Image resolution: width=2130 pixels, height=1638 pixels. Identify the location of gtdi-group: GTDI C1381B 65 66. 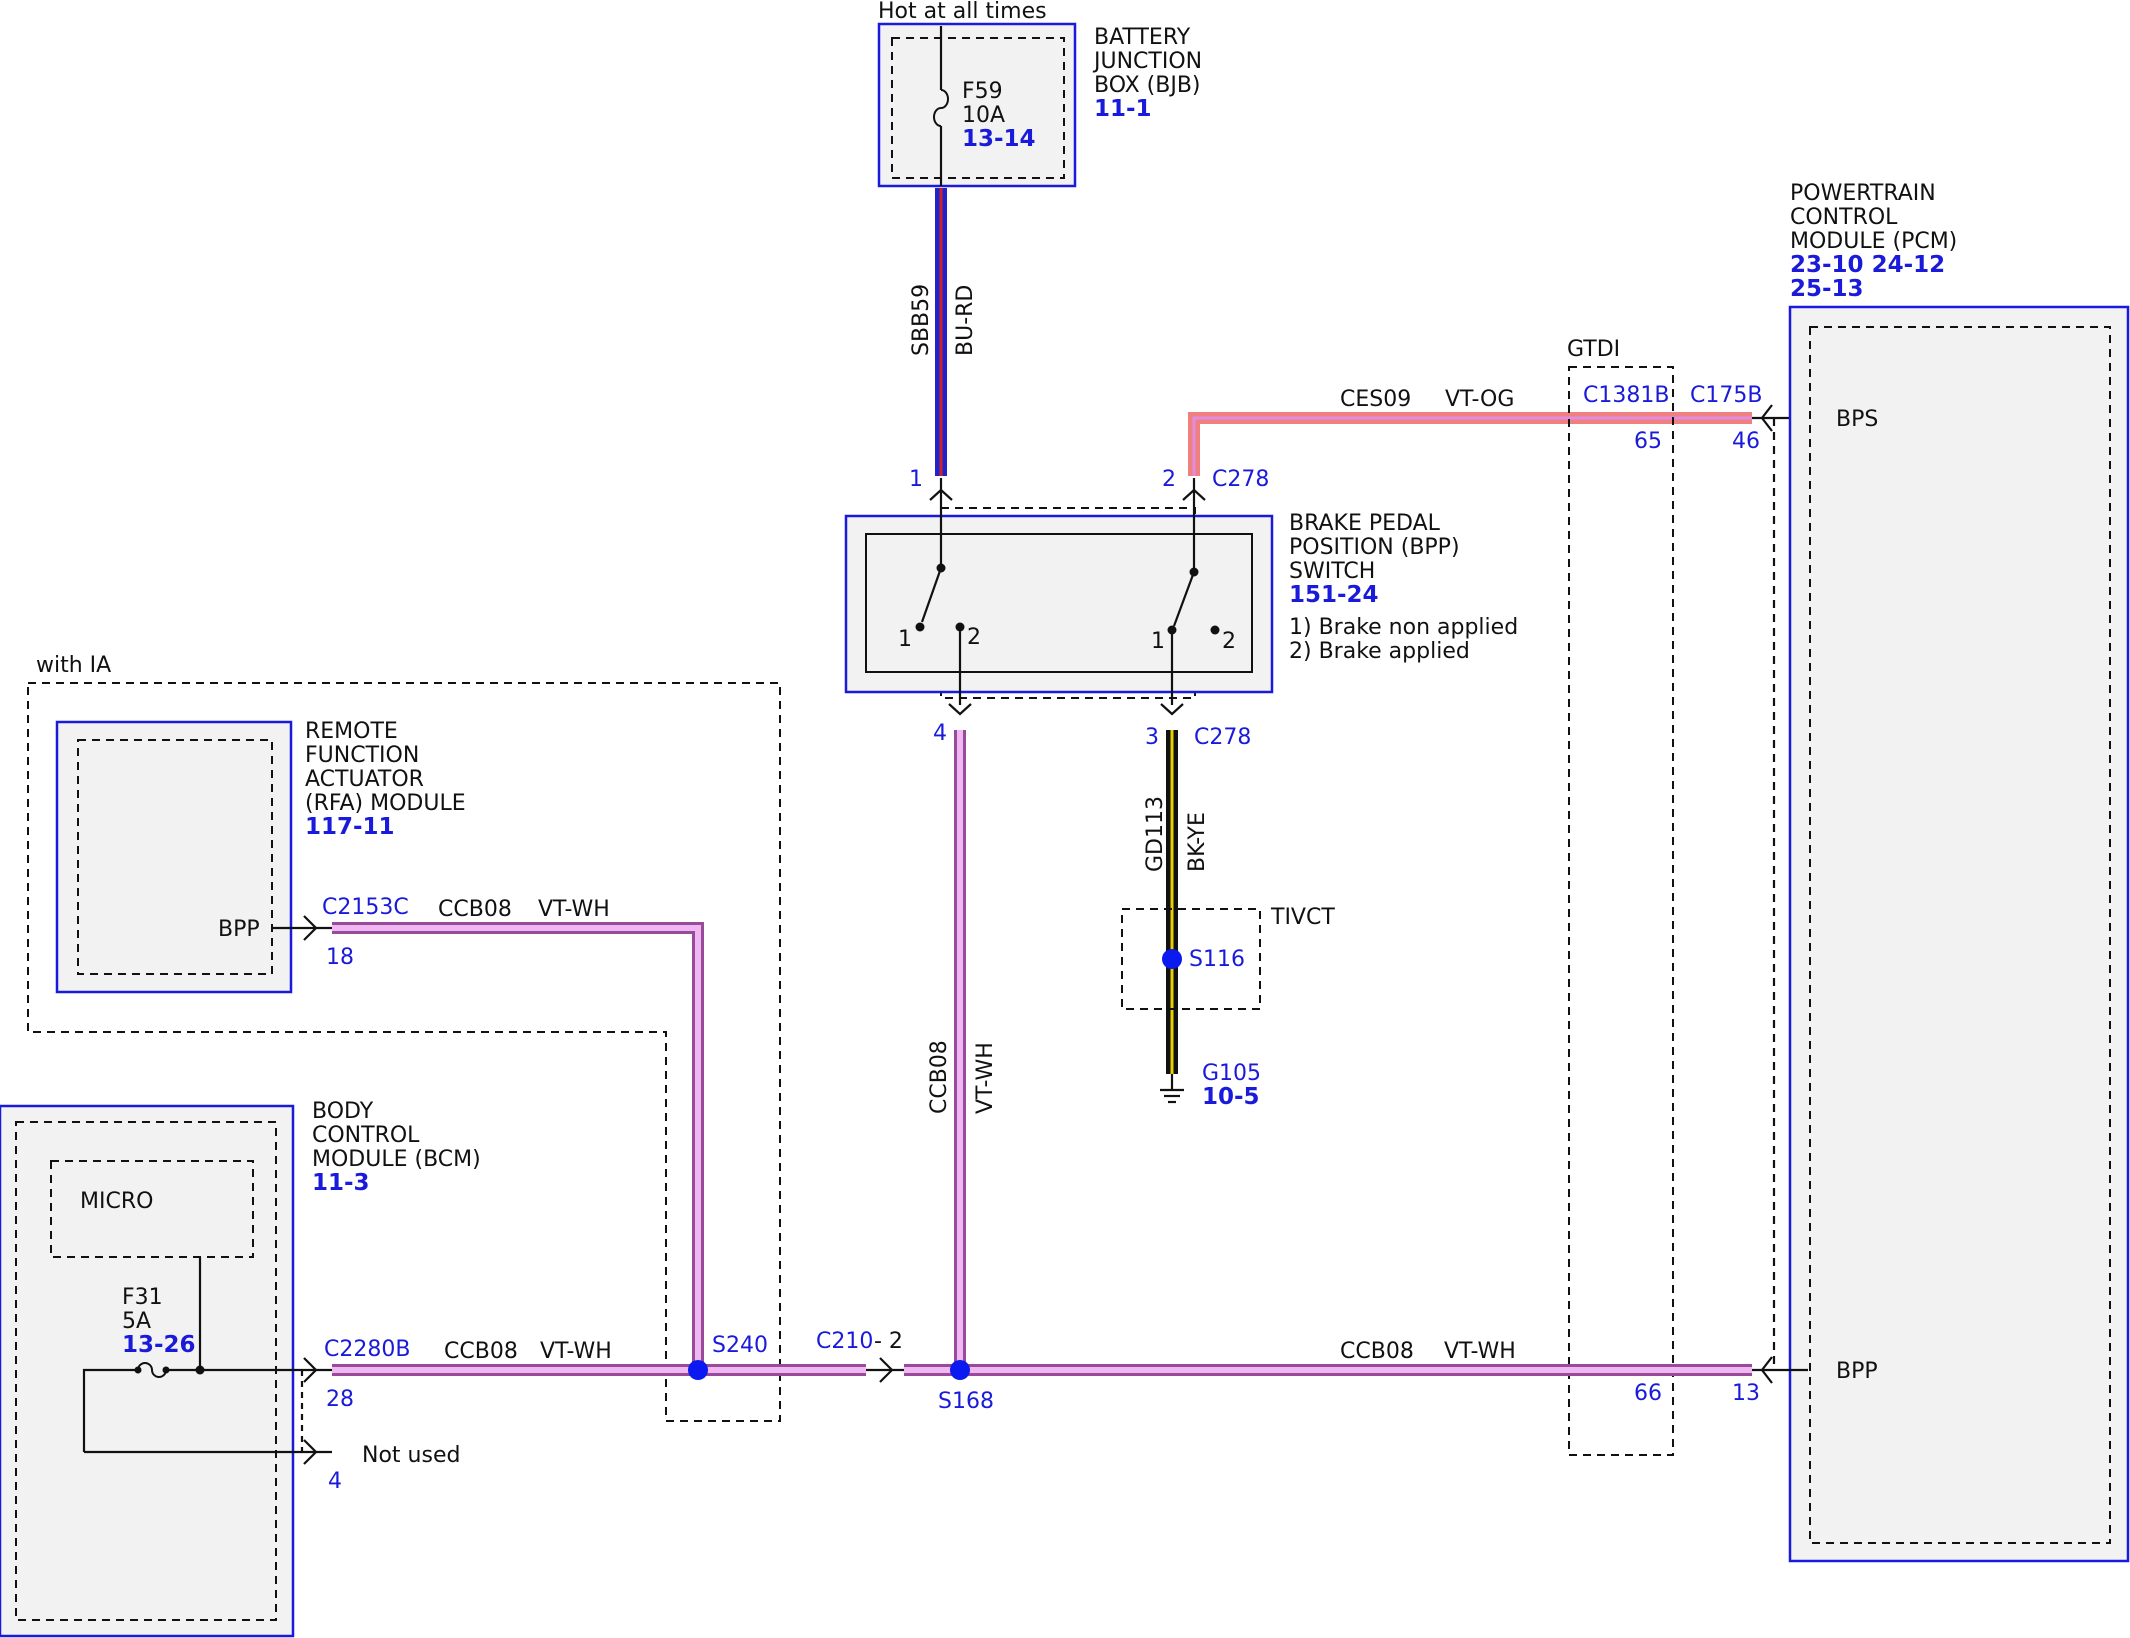
(1620, 896).